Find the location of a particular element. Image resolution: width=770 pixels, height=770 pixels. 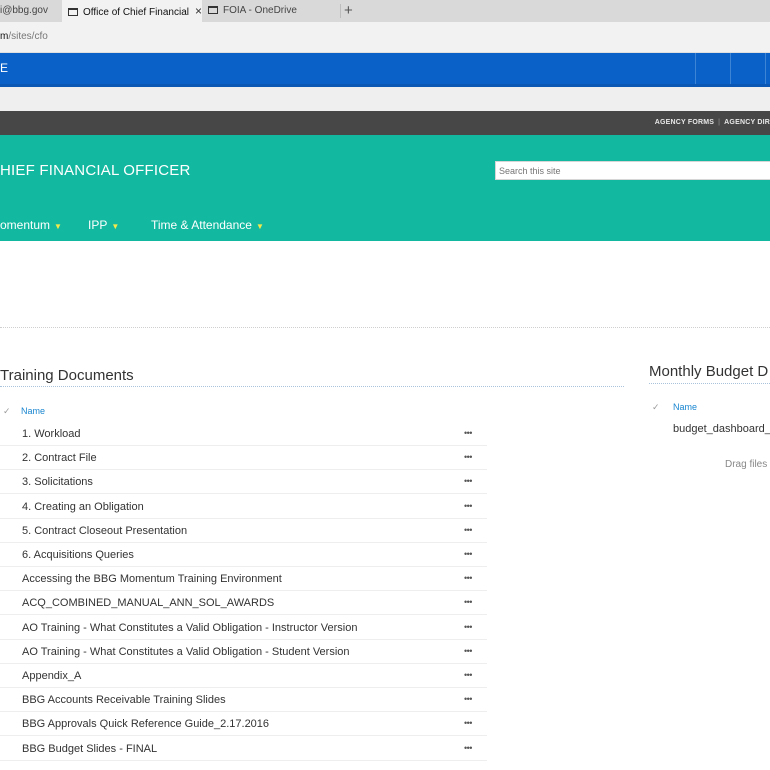

nav-item-ipp: IPP ▼ is located at coordinates (103, 225).